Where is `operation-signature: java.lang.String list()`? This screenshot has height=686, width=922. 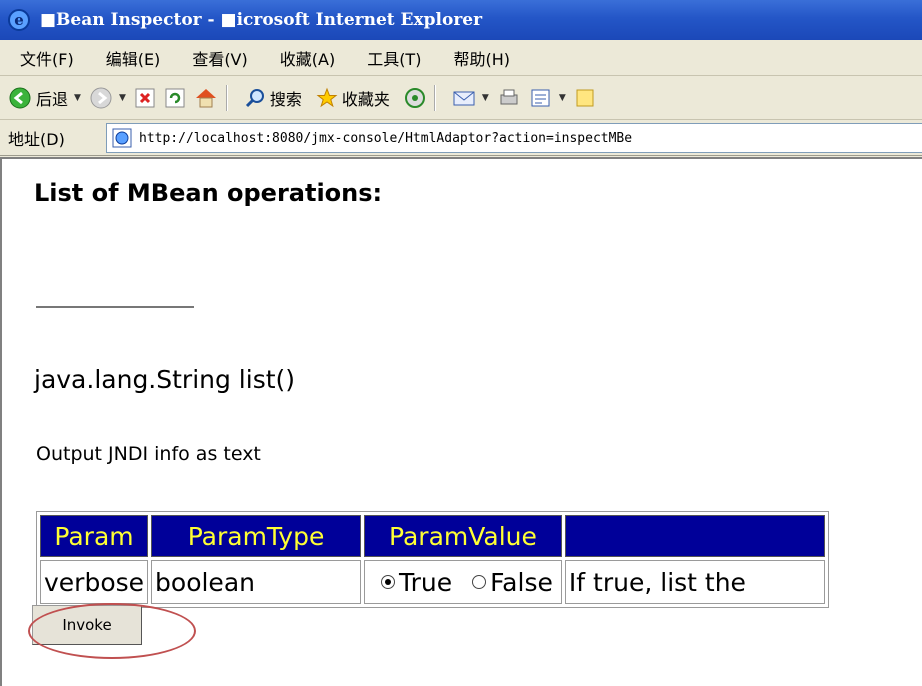 operation-signature: java.lang.String list() is located at coordinates (165, 379).